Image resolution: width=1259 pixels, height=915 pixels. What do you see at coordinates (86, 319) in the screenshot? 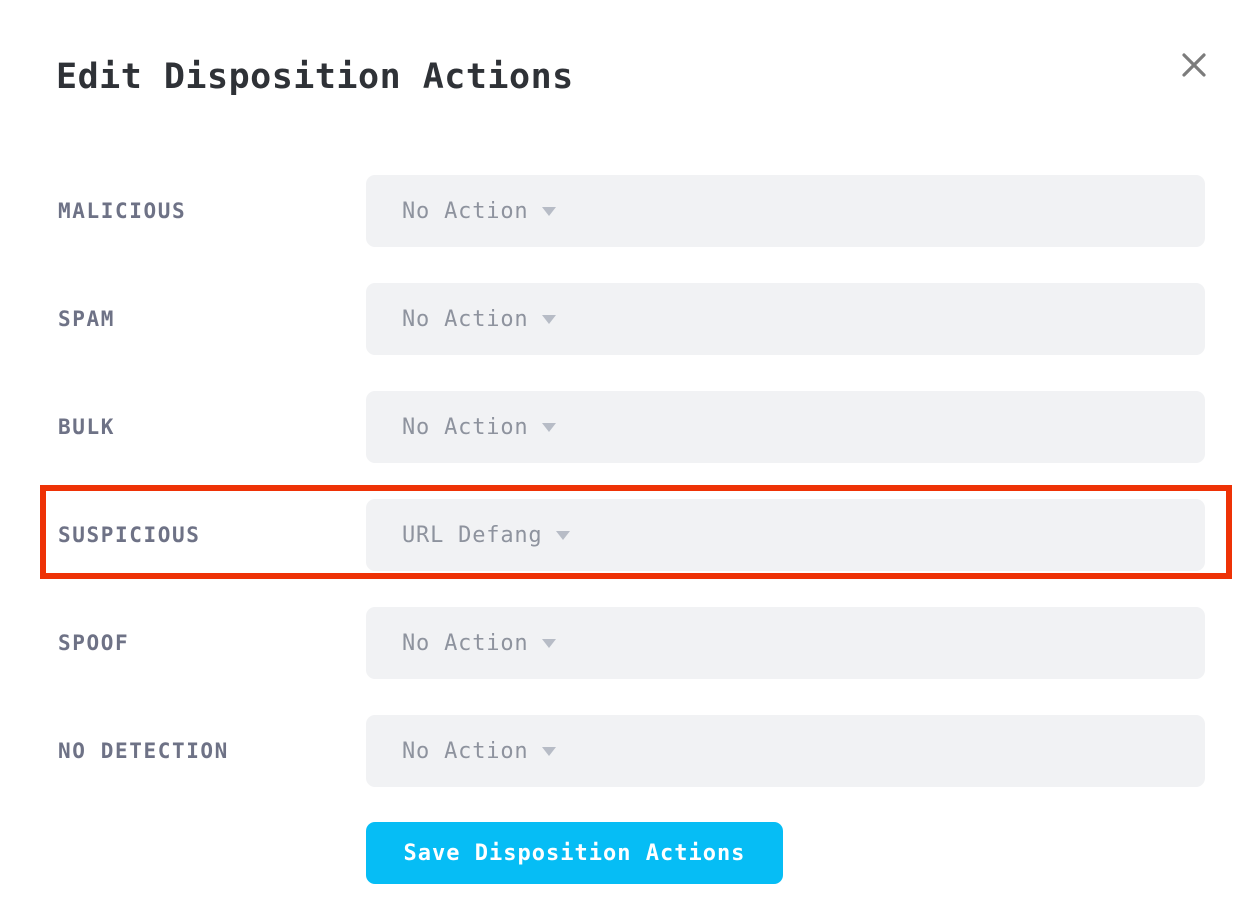
I see `disposition-label-spam: SPAM` at bounding box center [86, 319].